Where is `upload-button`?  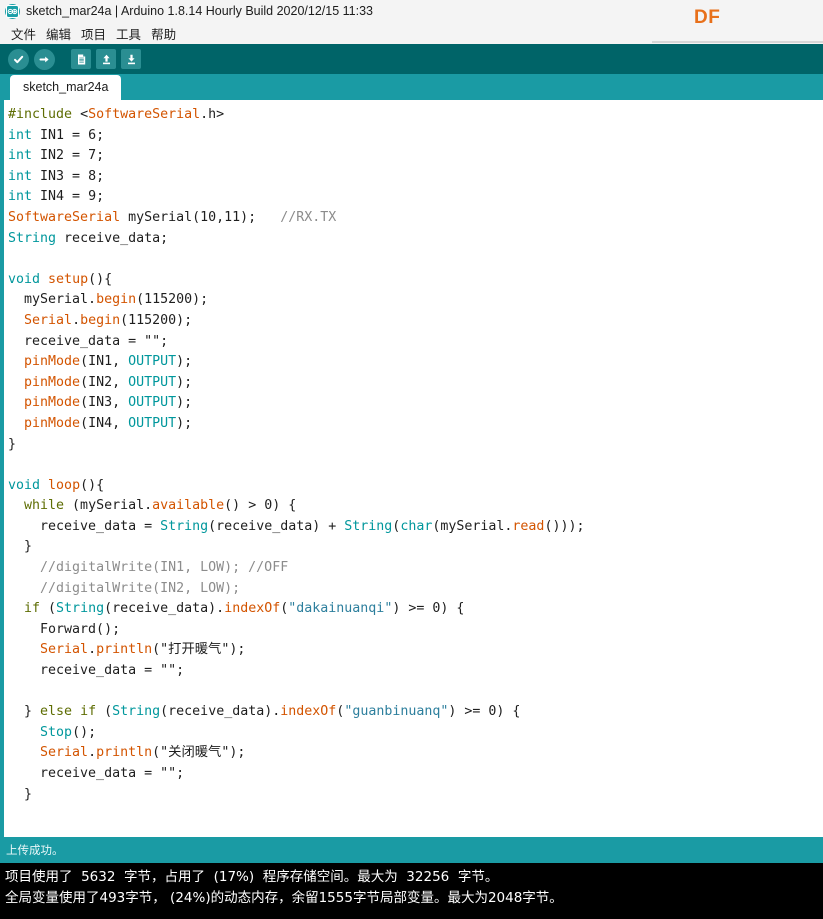 upload-button is located at coordinates (44, 59).